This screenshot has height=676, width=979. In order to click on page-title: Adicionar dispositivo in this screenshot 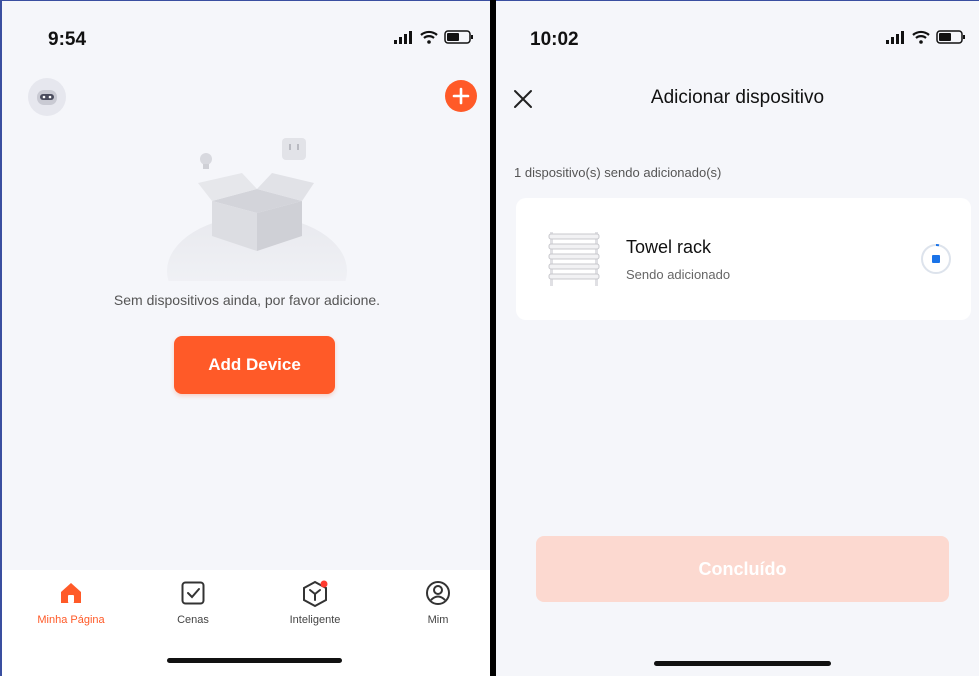, I will do `click(737, 97)`.